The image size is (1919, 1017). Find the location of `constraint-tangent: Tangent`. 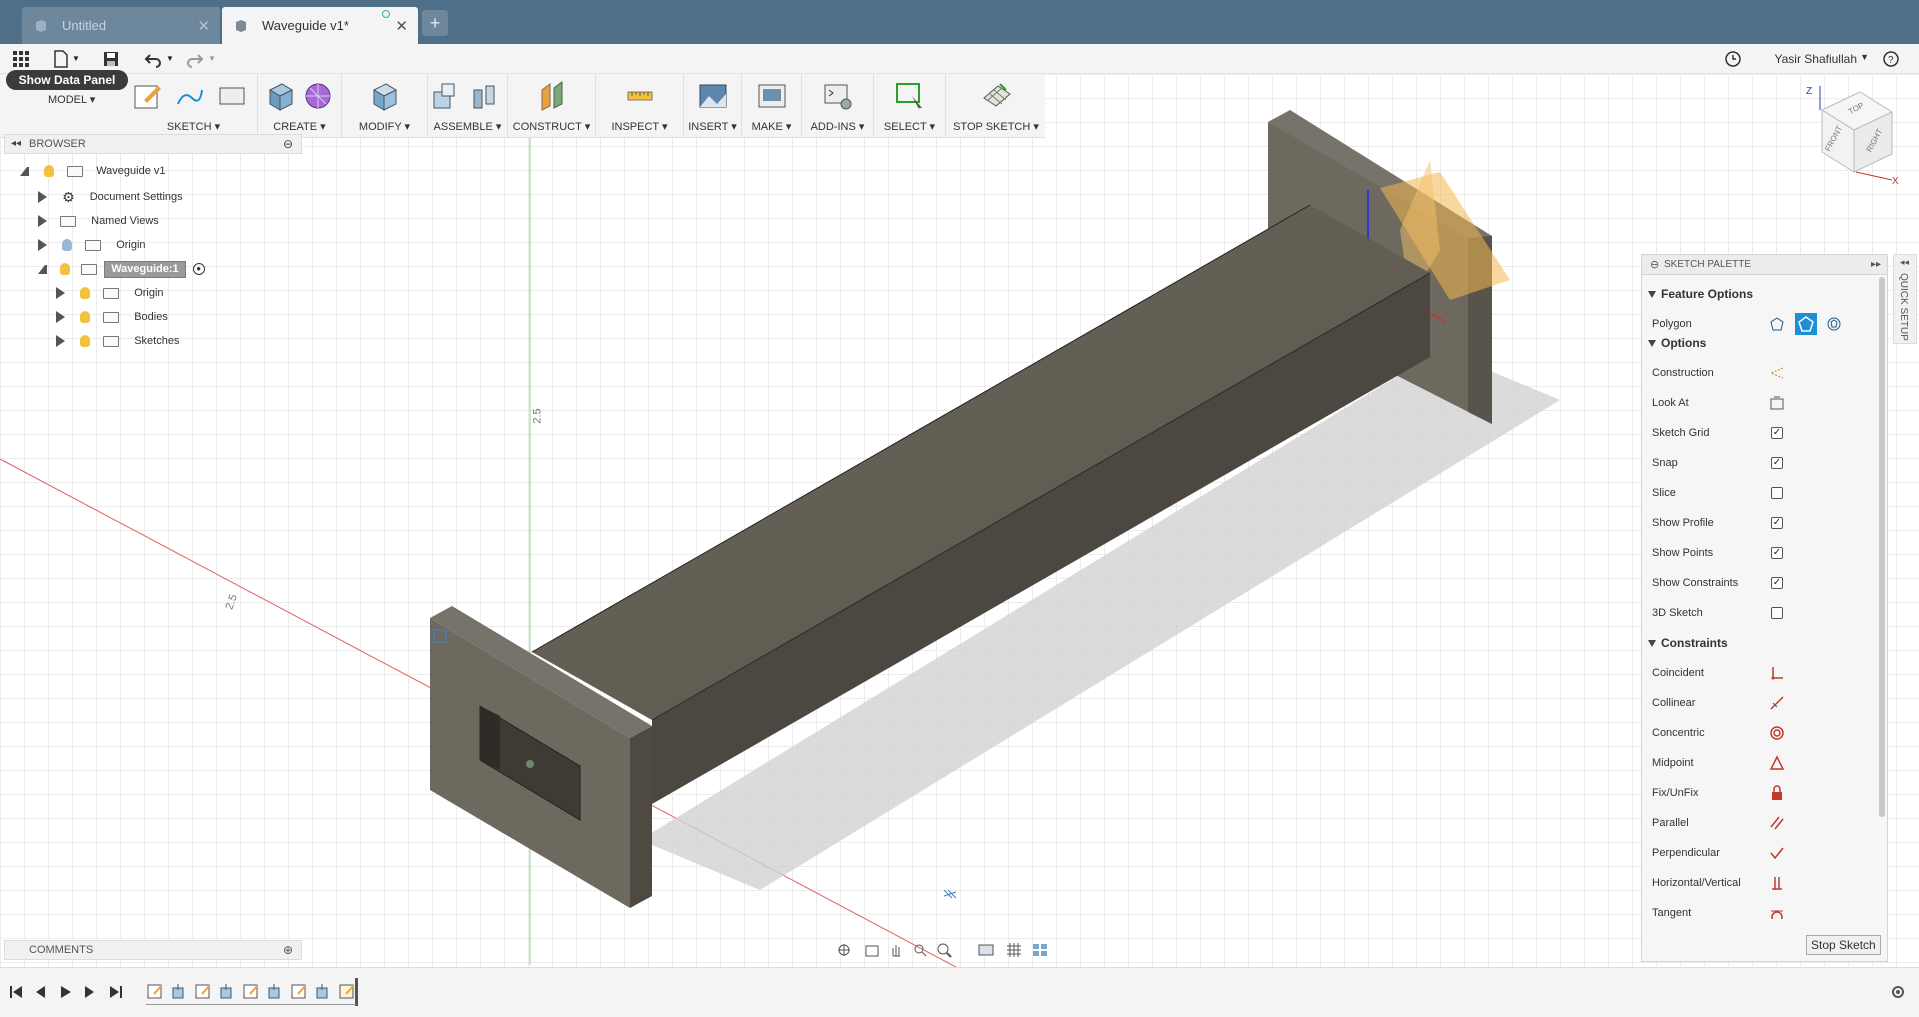

constraint-tangent: Tangent is located at coordinates (1752, 913).